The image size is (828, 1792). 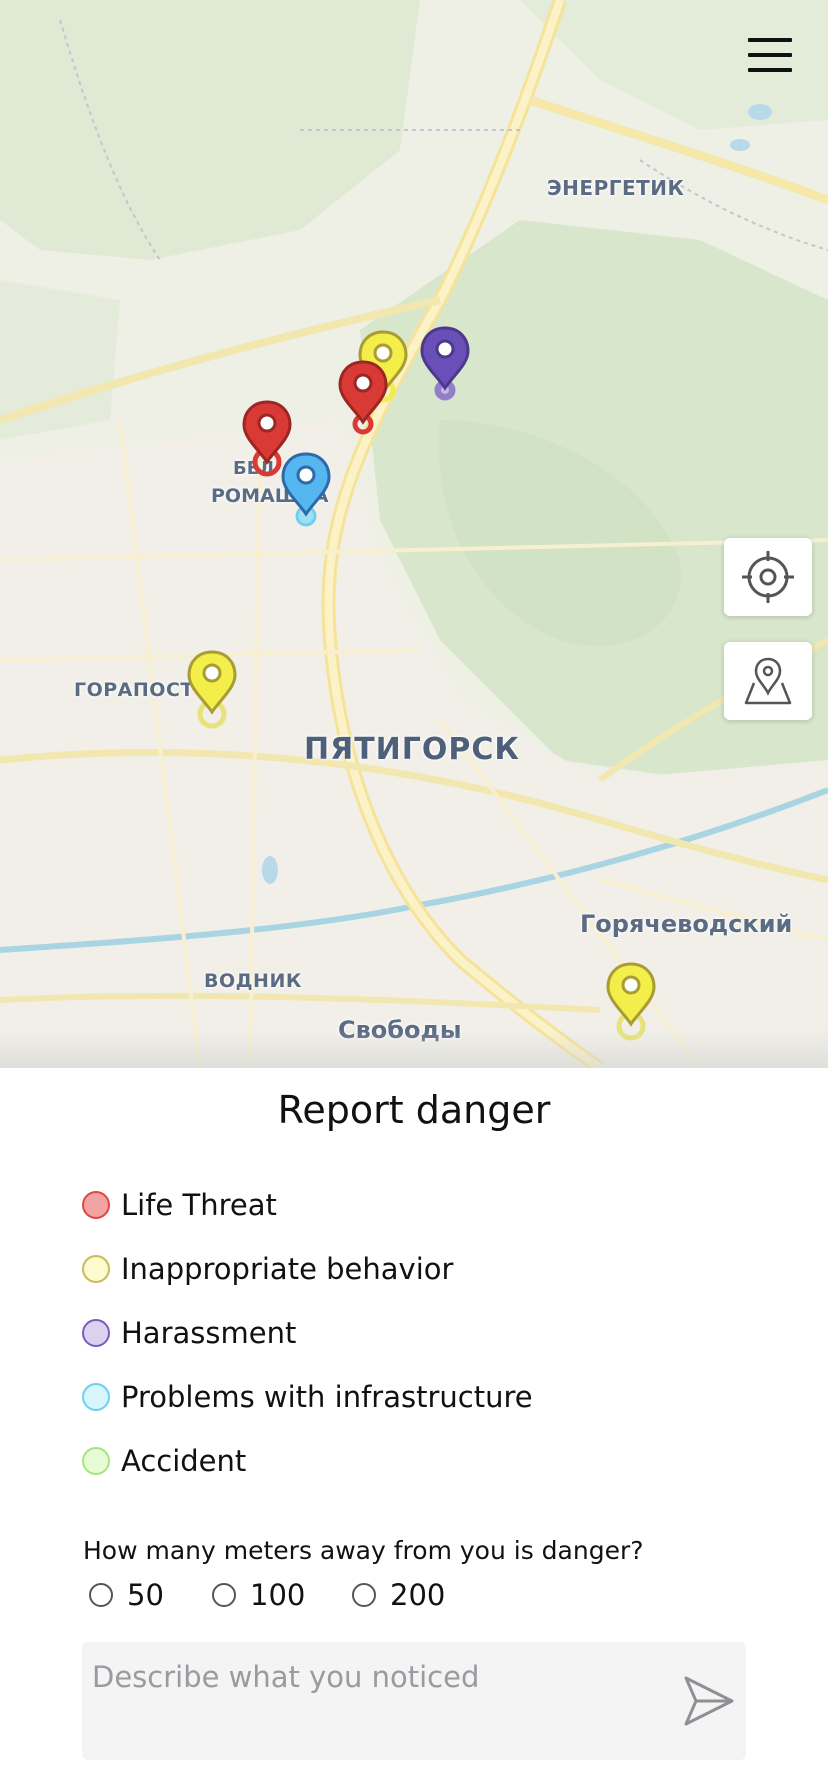 What do you see at coordinates (414, 1701) in the screenshot?
I see `description-input: Describe what you noticed` at bounding box center [414, 1701].